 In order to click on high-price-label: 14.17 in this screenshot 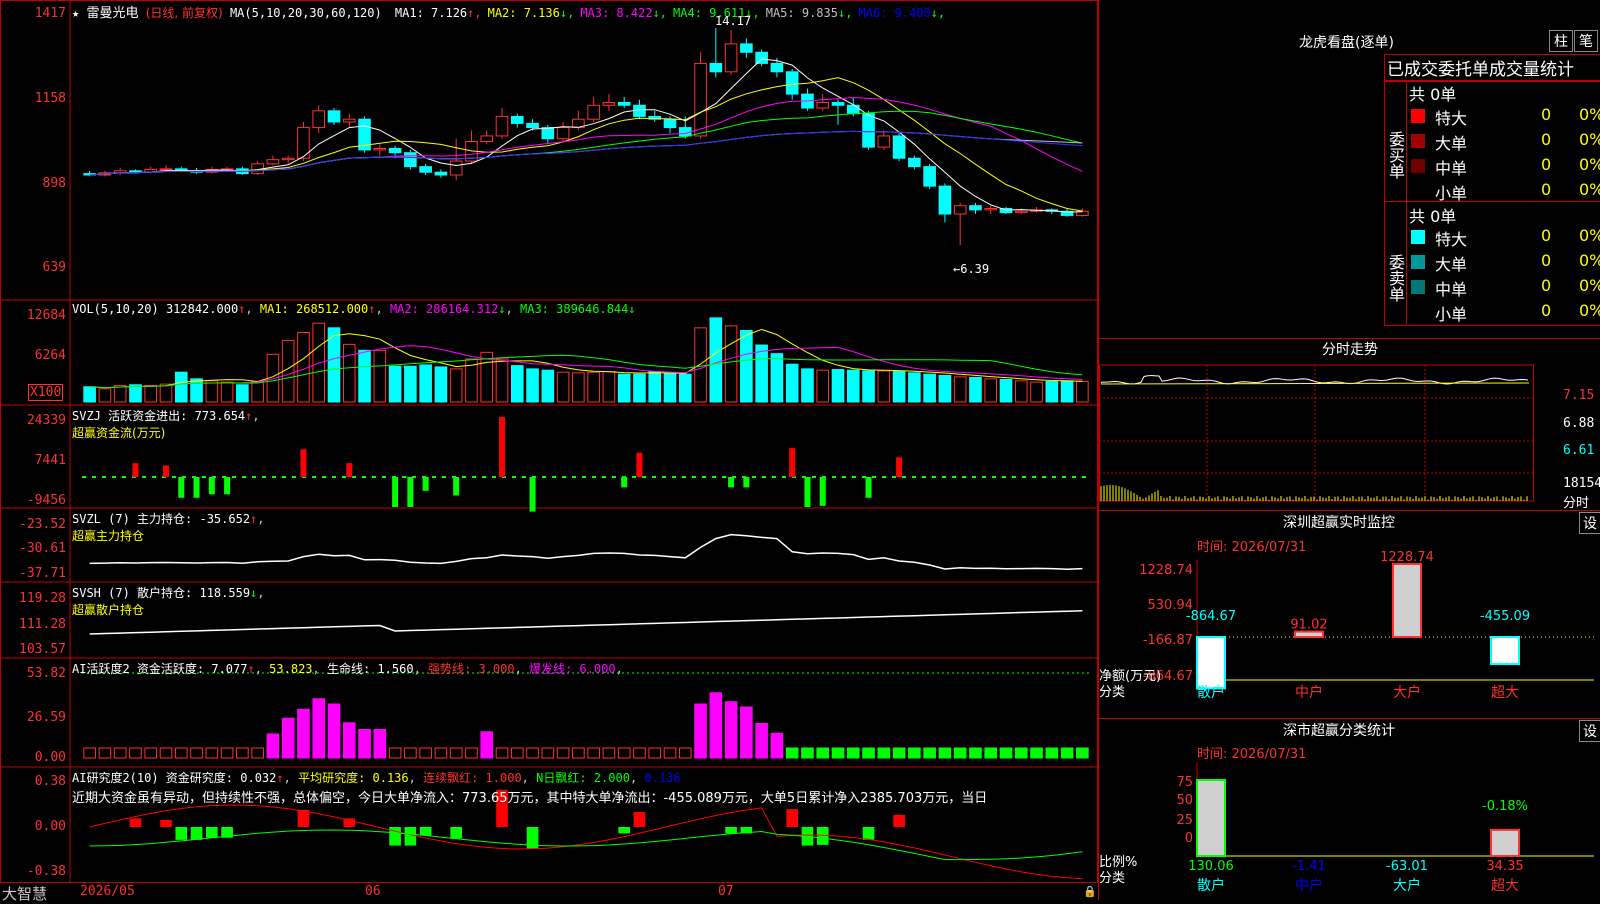, I will do `click(733, 21)`.